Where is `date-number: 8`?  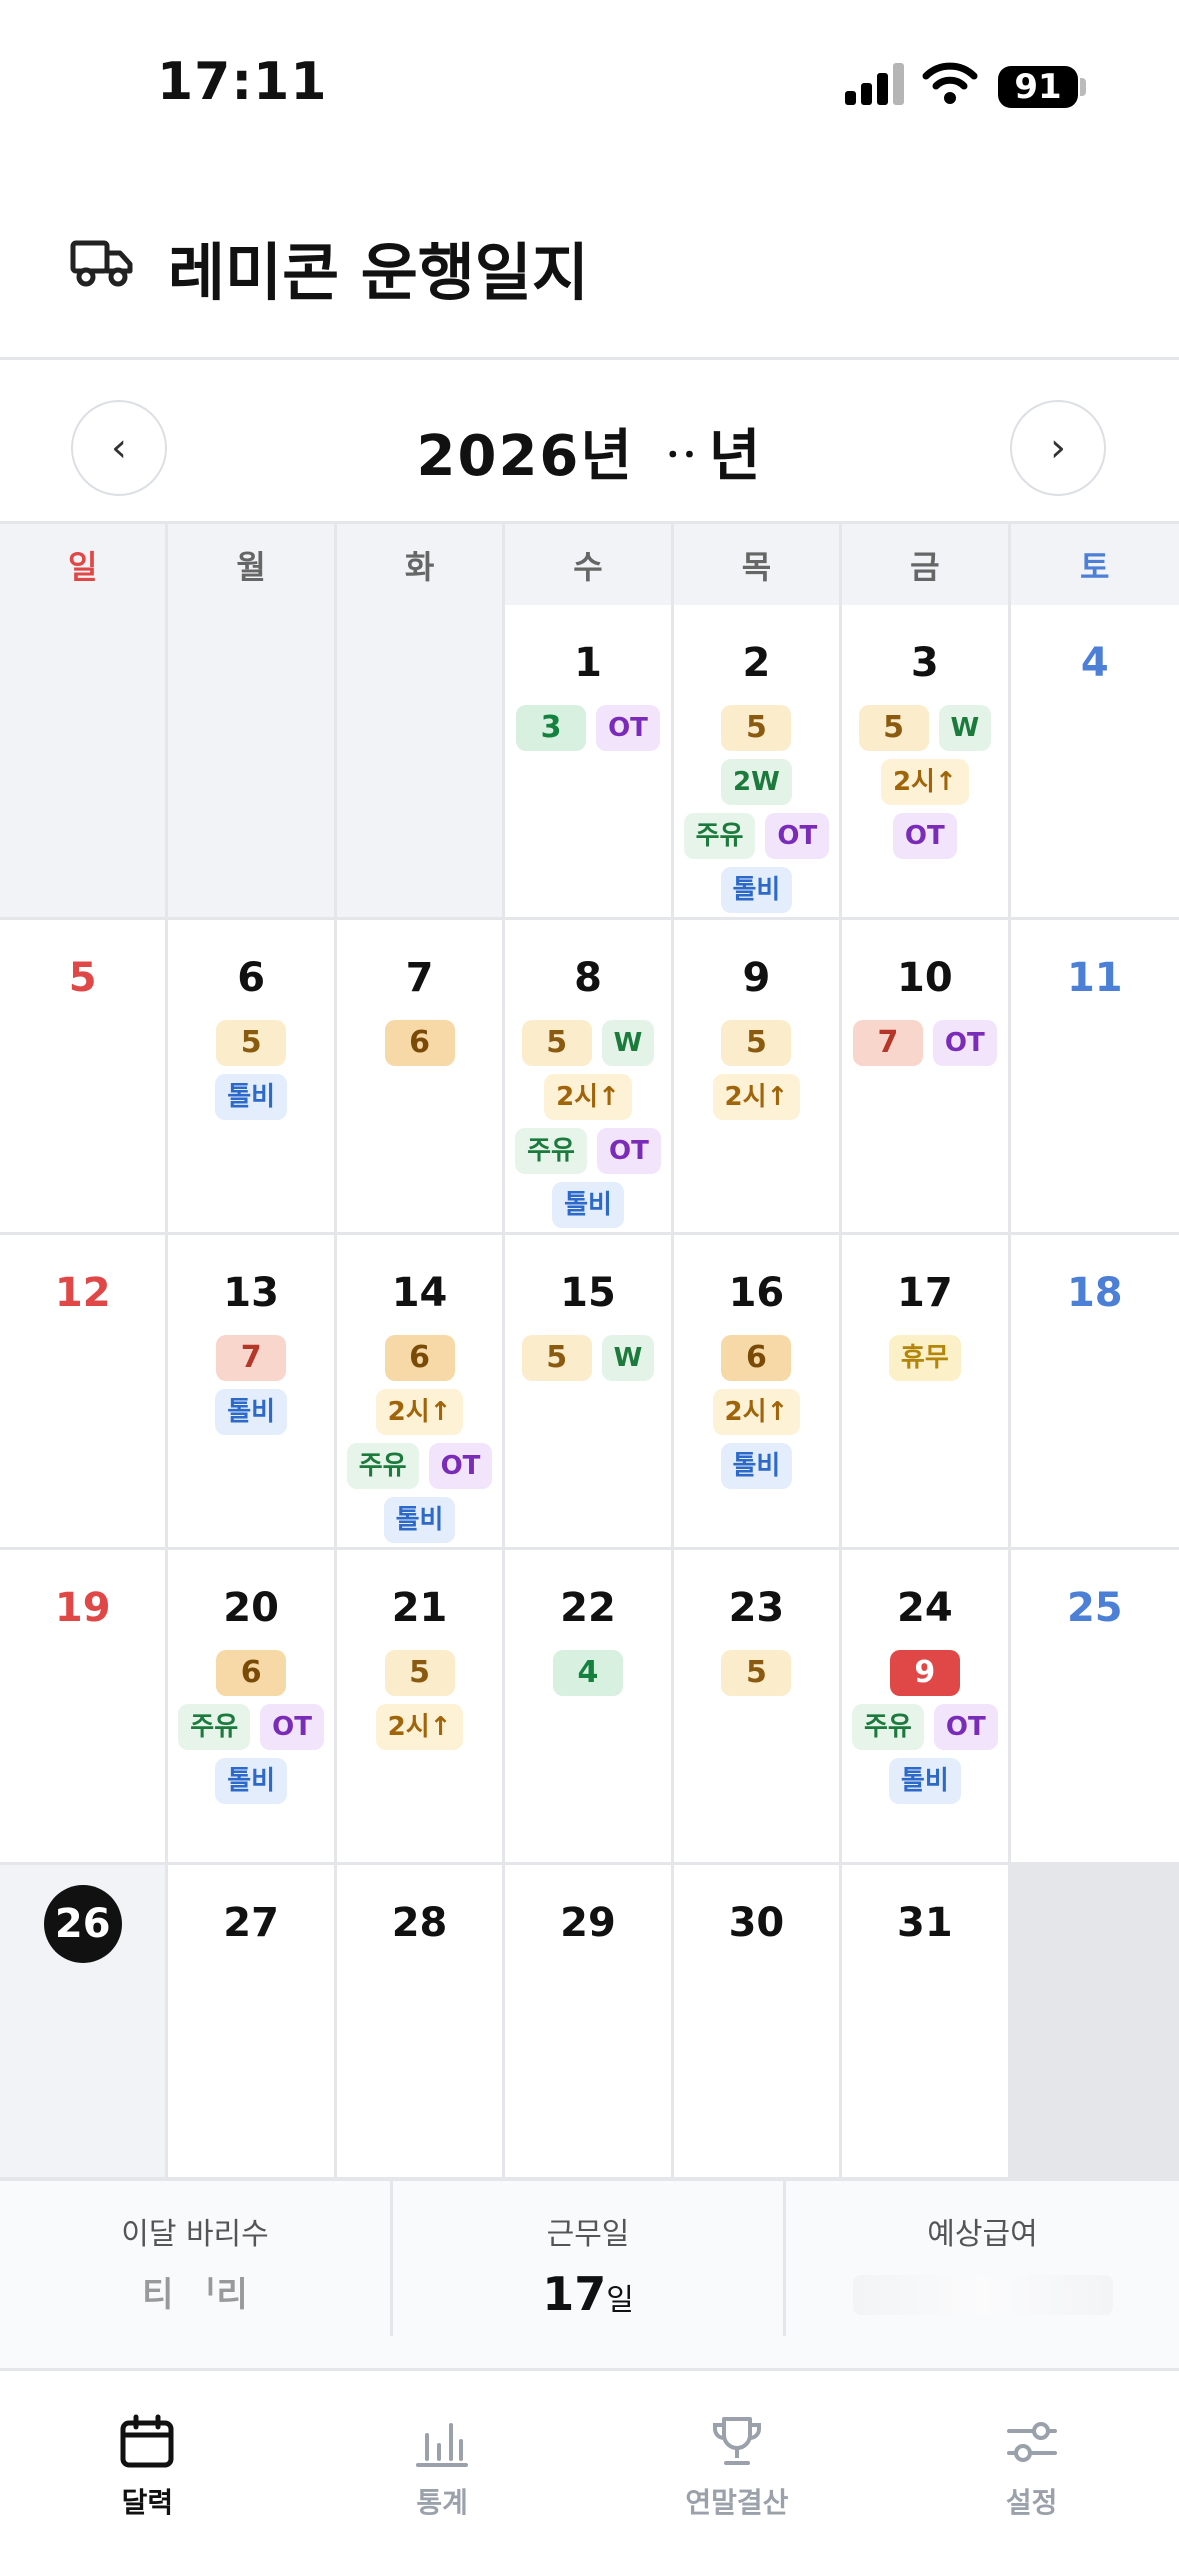 date-number: 8 is located at coordinates (588, 978).